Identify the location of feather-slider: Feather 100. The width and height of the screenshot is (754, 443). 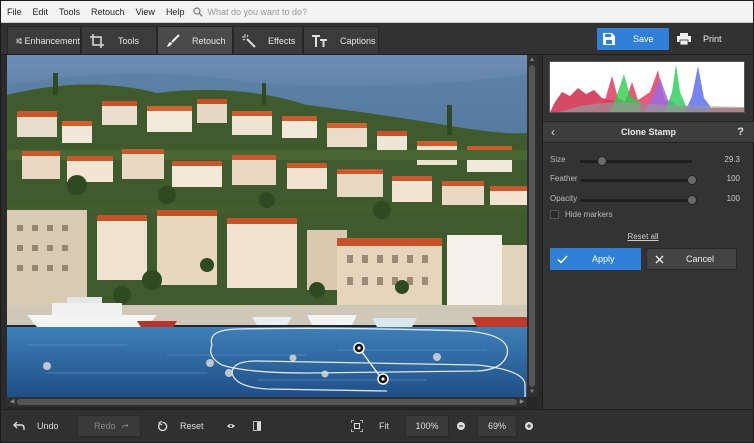
(645, 181).